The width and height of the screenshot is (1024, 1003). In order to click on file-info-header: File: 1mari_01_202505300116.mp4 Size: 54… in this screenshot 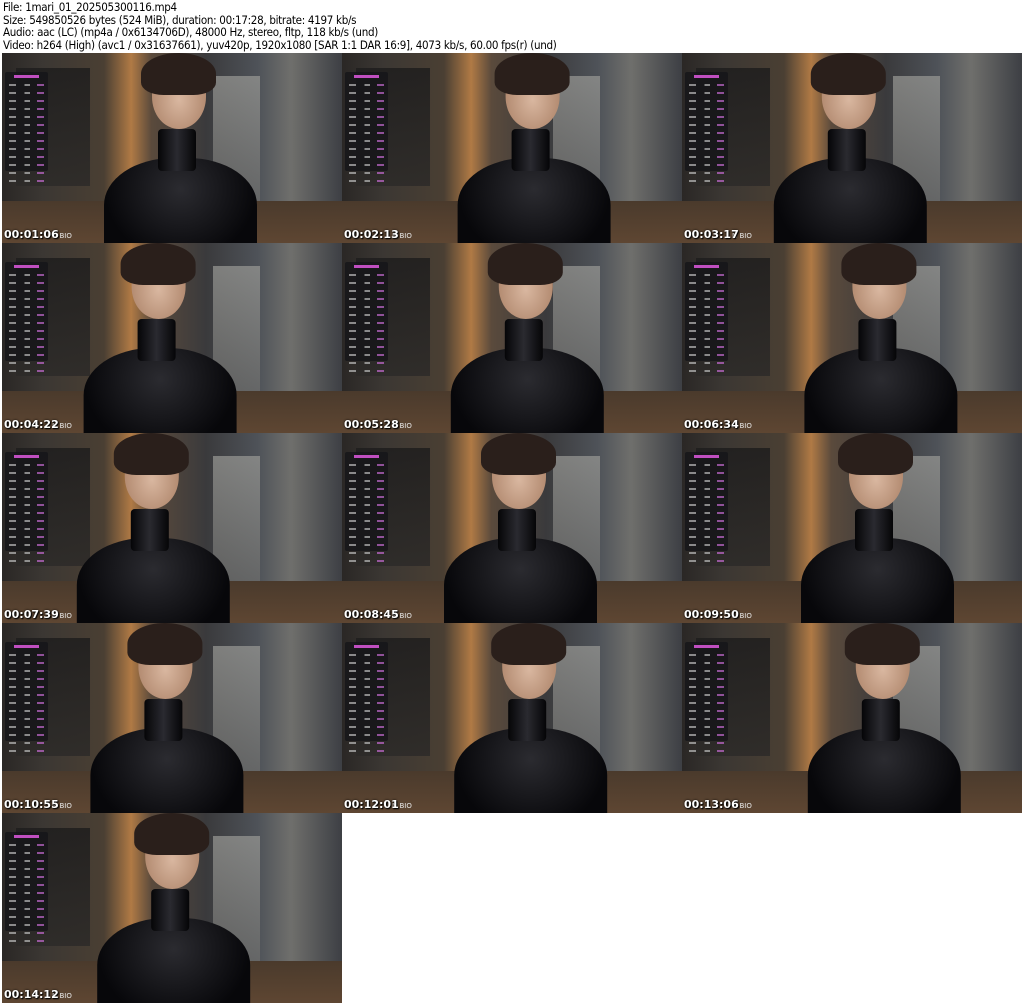, I will do `click(280, 26)`.